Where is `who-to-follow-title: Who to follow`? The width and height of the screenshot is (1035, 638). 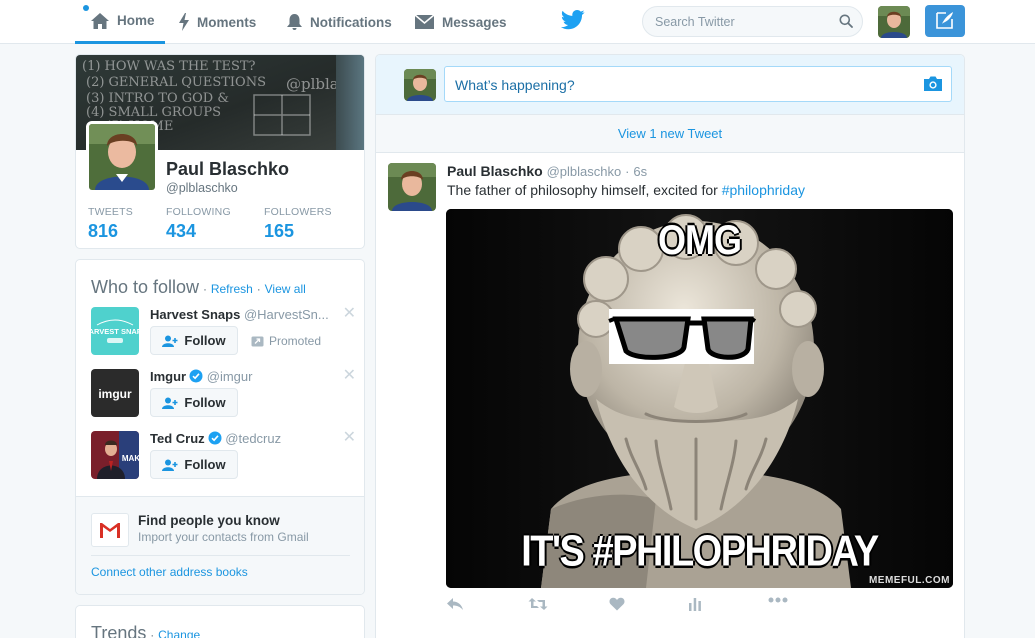
who-to-follow-title: Who to follow is located at coordinates (145, 287).